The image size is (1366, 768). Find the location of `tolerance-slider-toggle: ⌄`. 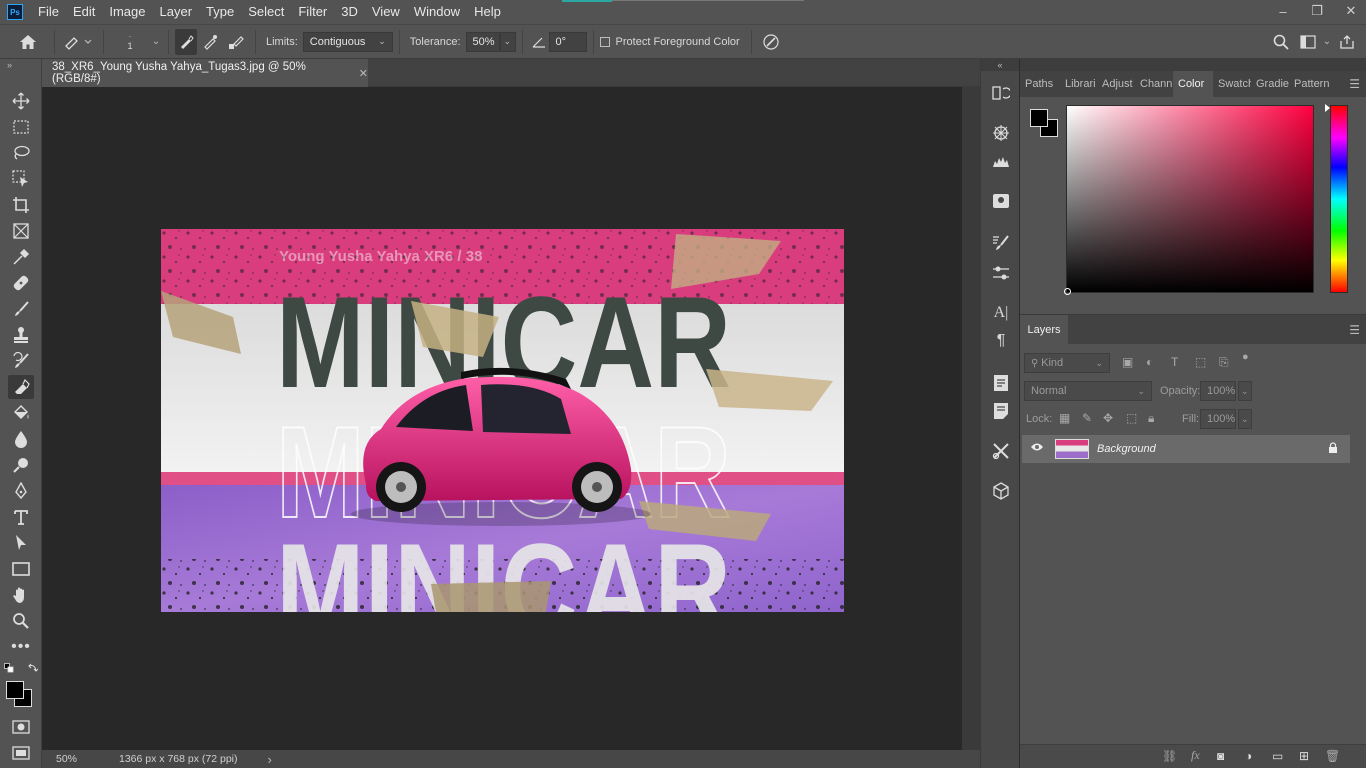

tolerance-slider-toggle: ⌄ is located at coordinates (507, 41).